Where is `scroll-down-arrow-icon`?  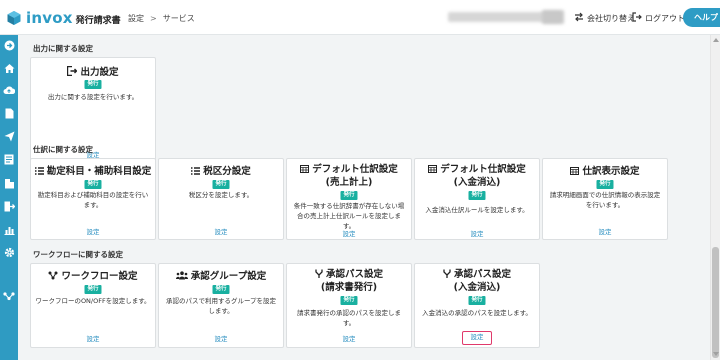
scroll-down-arrow-icon is located at coordinates (716, 354).